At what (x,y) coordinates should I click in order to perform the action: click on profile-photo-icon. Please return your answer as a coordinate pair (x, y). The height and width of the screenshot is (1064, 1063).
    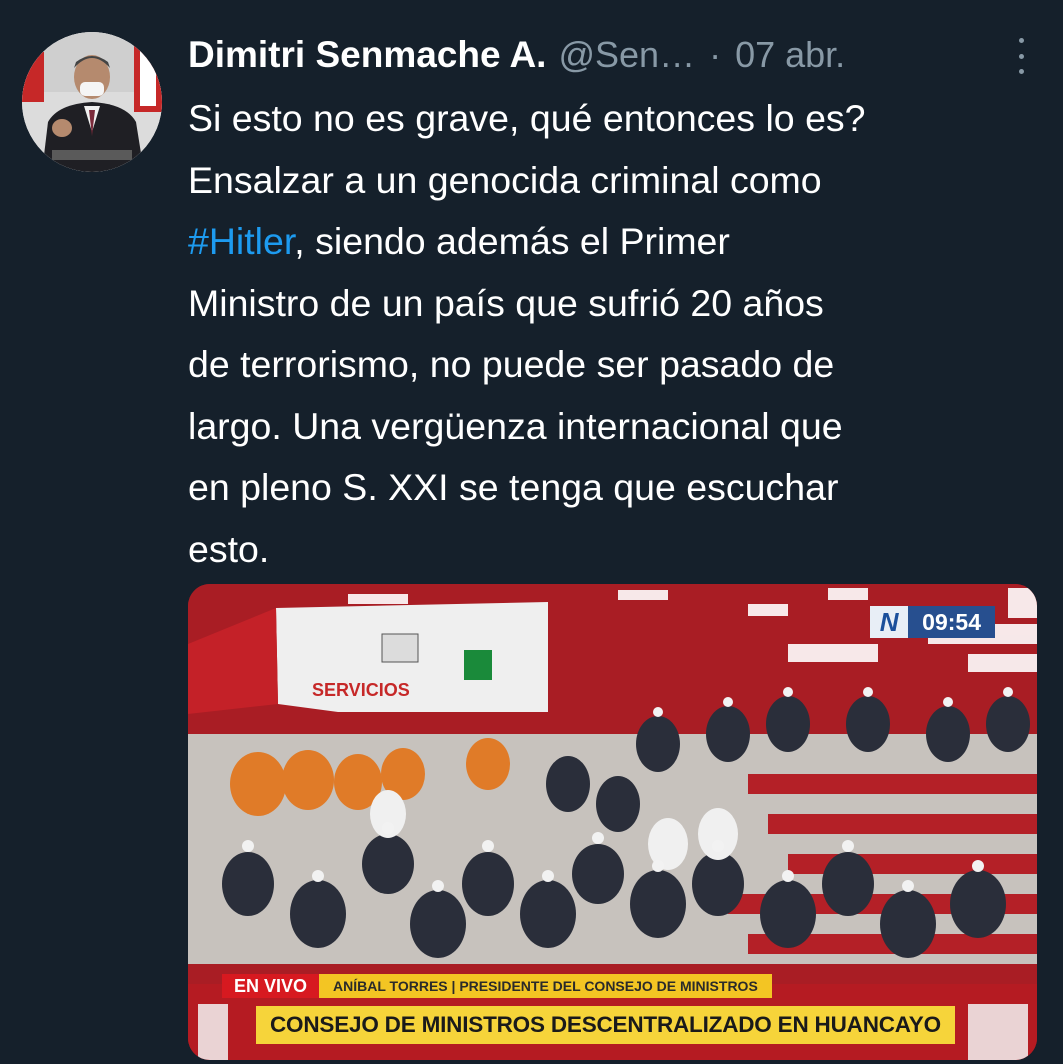
    Looking at the image, I should click on (92, 102).